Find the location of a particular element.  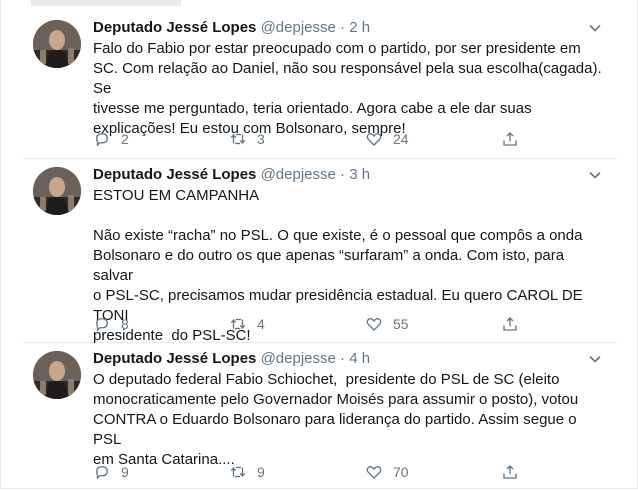

timestamp: 3 h is located at coordinates (359, 174).